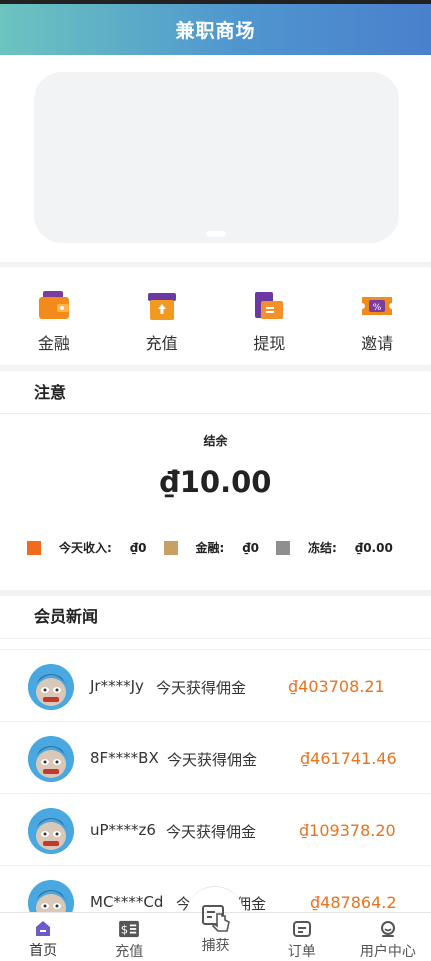  Describe the element at coordinates (124, 758) in the screenshot. I see `news-username: 8F****BX` at that location.